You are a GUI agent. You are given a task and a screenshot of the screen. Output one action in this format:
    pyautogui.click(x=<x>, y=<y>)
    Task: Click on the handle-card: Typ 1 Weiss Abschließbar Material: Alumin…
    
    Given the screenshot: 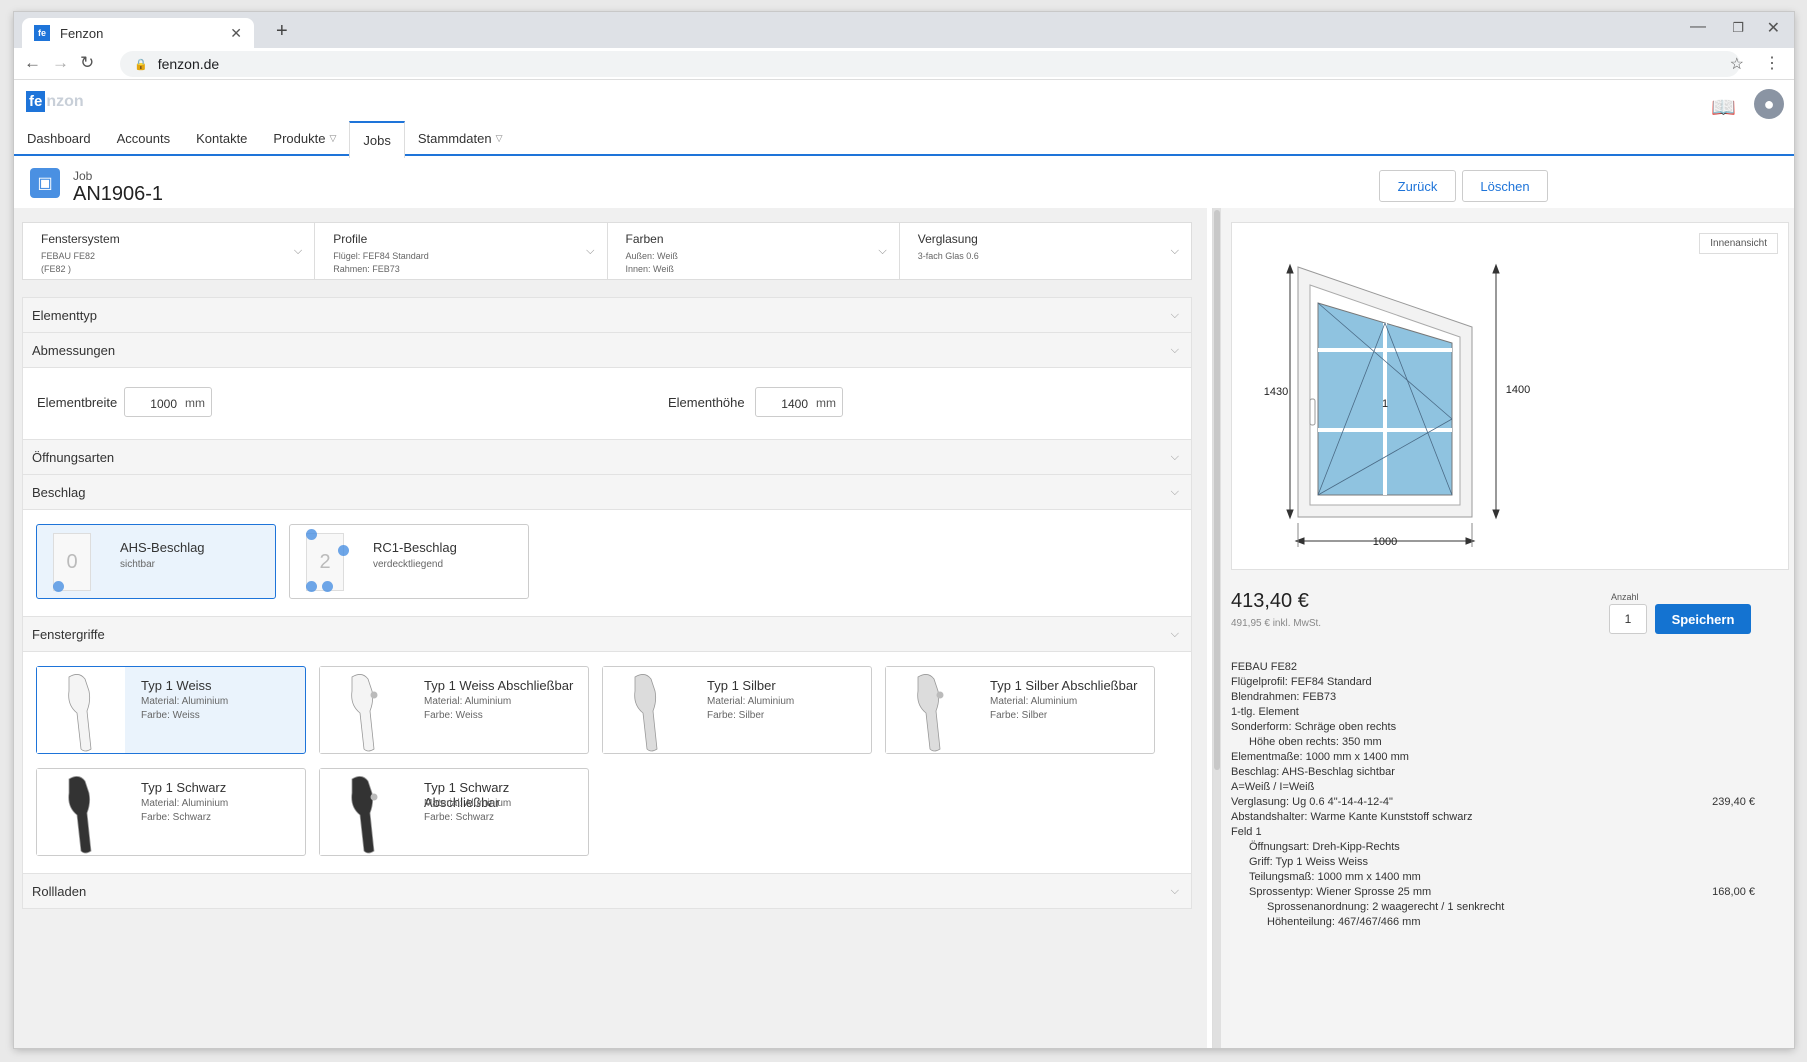 What is the action you would take?
    pyautogui.click(x=454, y=710)
    